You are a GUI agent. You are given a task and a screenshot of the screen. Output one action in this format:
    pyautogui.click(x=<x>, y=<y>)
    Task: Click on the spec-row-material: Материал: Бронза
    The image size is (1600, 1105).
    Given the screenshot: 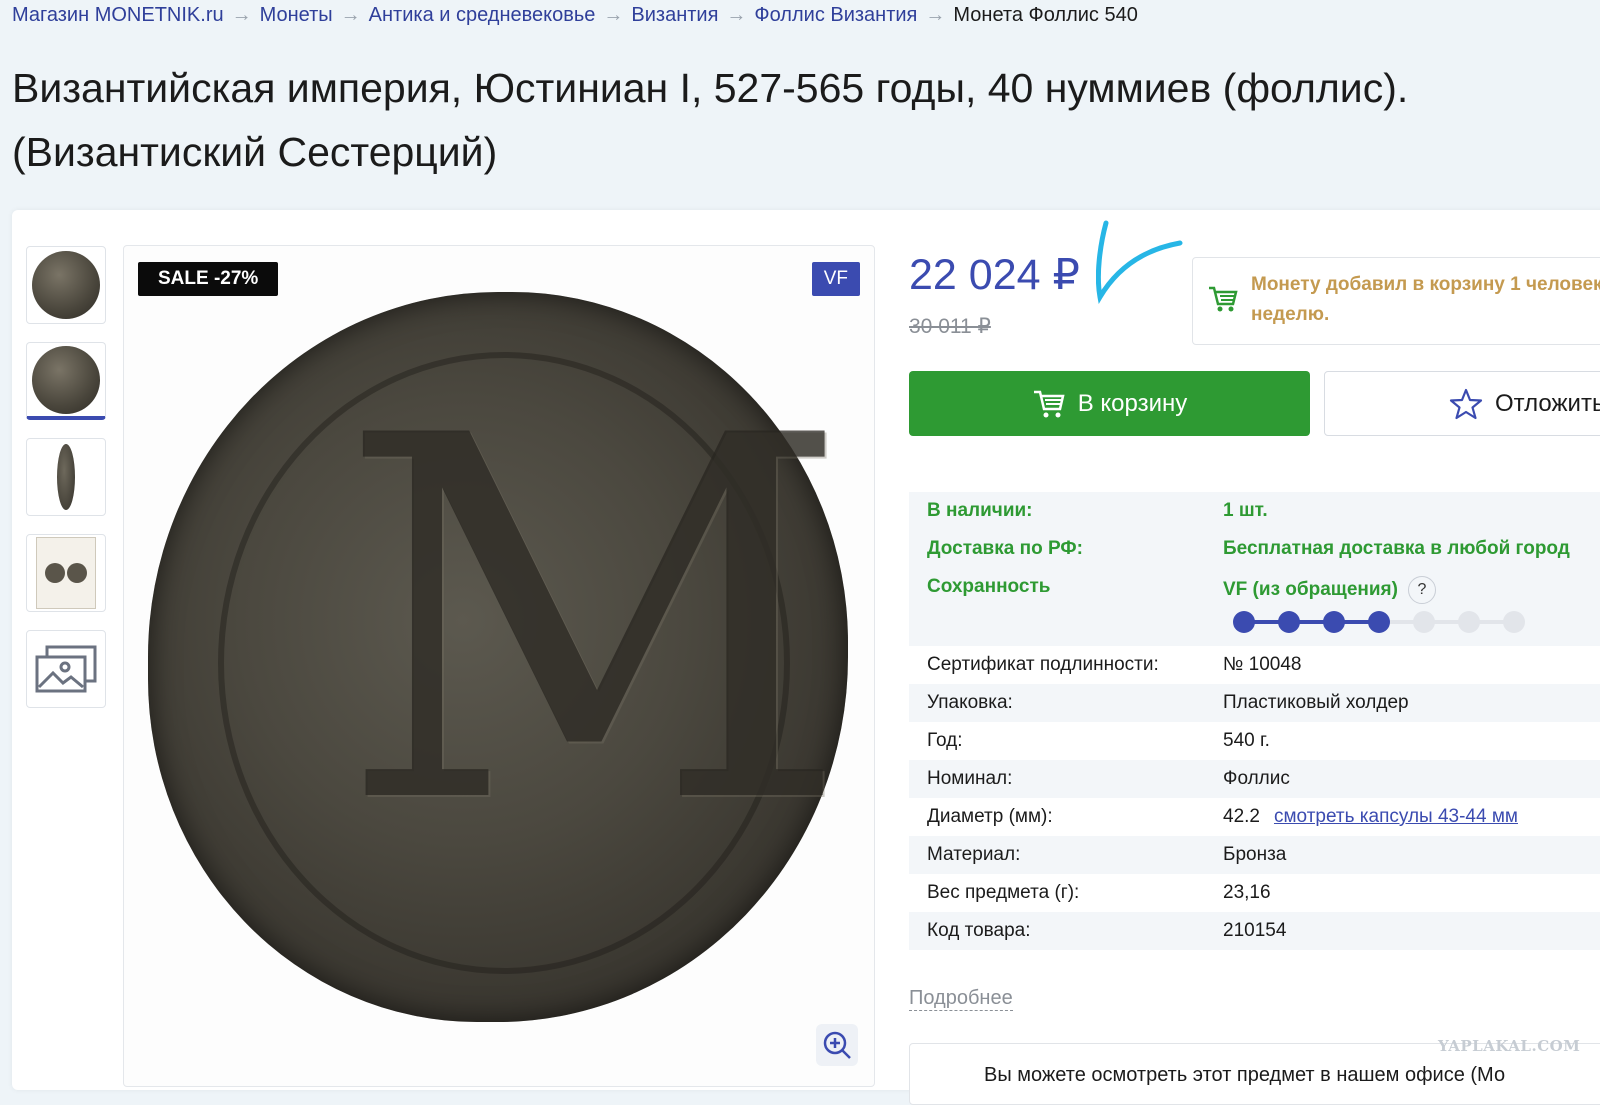 What is the action you would take?
    pyautogui.click(x=1254, y=855)
    